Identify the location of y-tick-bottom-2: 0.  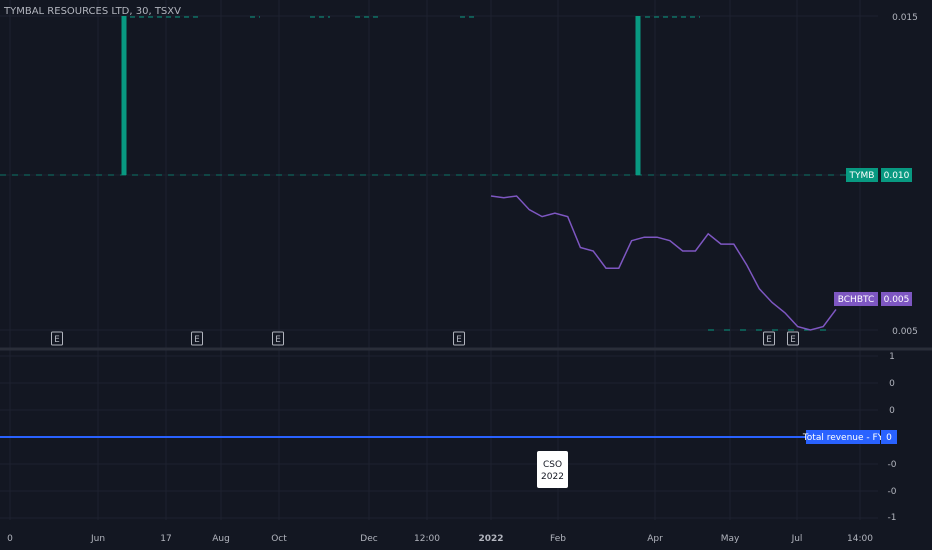
(892, 411).